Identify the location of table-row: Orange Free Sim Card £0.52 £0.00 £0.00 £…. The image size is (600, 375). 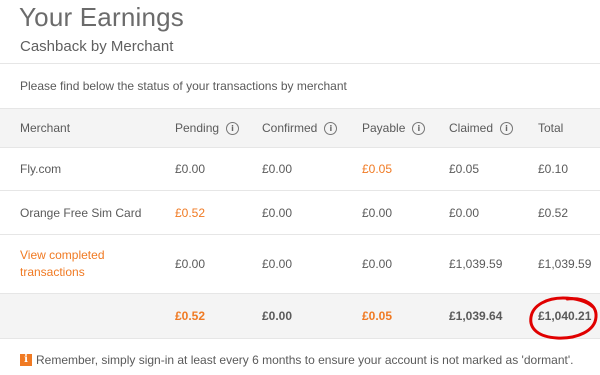
(300, 213).